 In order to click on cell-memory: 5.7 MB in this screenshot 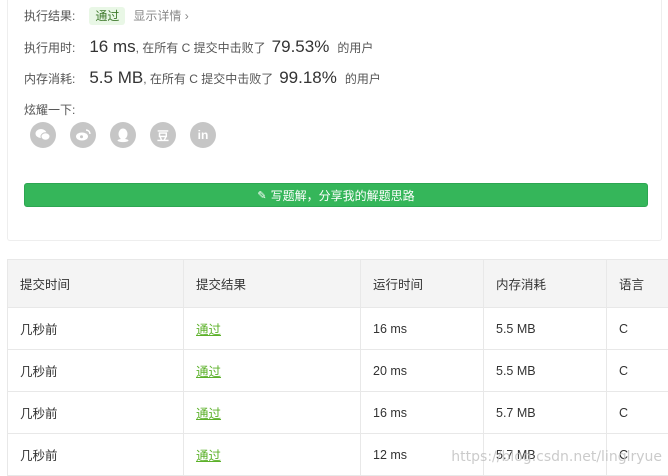, I will do `click(545, 413)`.